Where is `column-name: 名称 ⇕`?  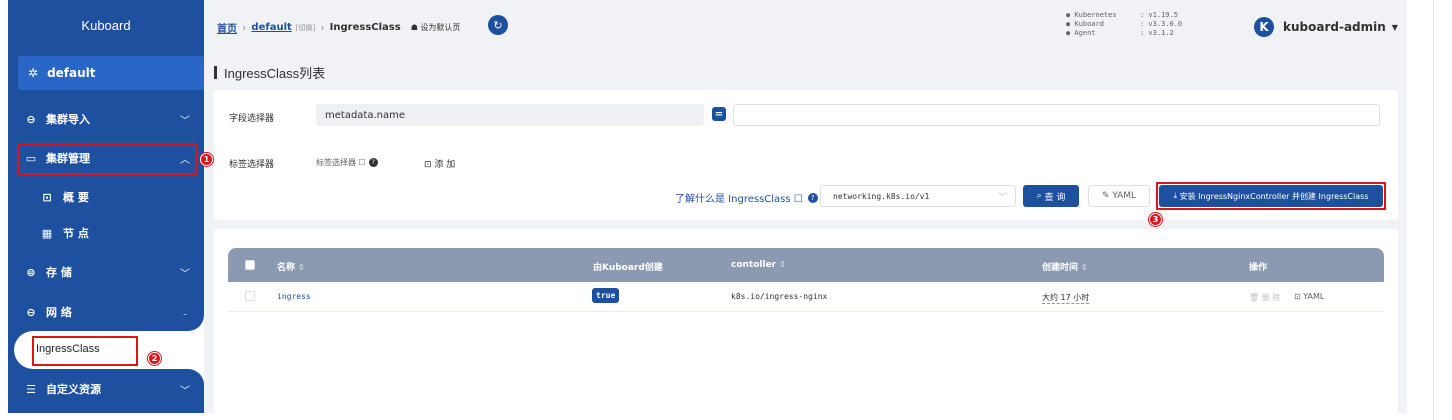 column-name: 名称 ⇕ is located at coordinates (291, 266).